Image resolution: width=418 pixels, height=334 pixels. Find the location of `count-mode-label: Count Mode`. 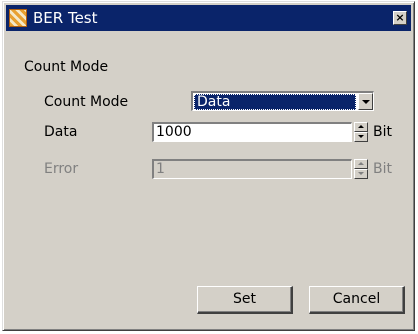

count-mode-label: Count Mode is located at coordinates (86, 102).